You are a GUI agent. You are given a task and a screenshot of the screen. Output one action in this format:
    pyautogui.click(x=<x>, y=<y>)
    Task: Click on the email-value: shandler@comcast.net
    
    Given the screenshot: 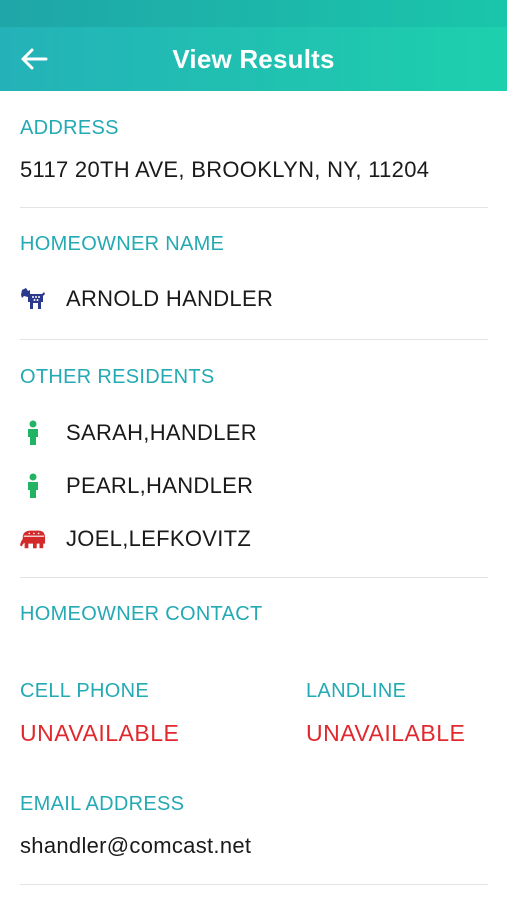 What is the action you would take?
    pyautogui.click(x=135, y=846)
    